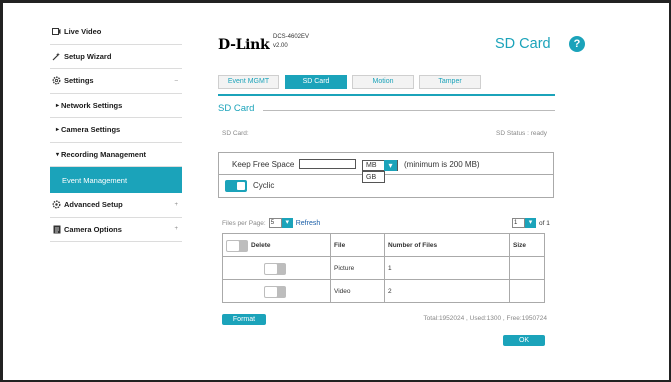  I want to click on header-file: File, so click(357, 245).